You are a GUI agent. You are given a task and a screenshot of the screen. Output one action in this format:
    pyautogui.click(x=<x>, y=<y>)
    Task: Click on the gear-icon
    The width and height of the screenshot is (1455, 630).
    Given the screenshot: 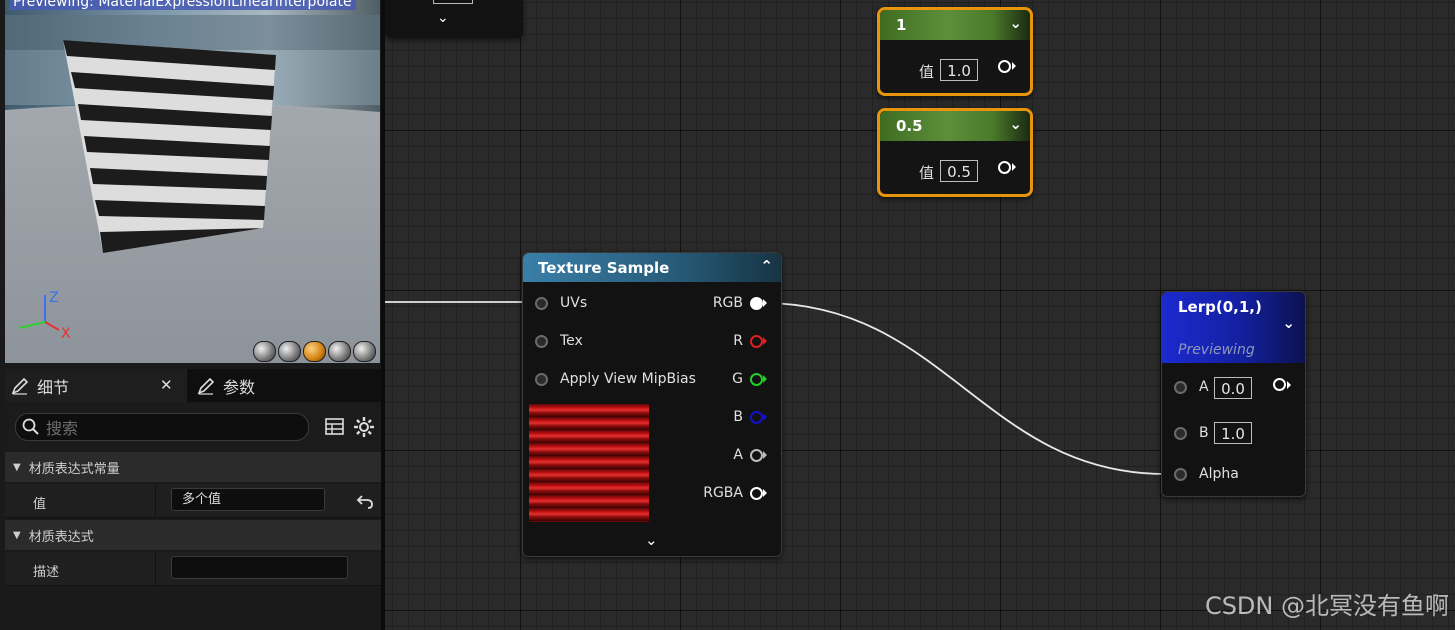 What is the action you would take?
    pyautogui.click(x=364, y=427)
    